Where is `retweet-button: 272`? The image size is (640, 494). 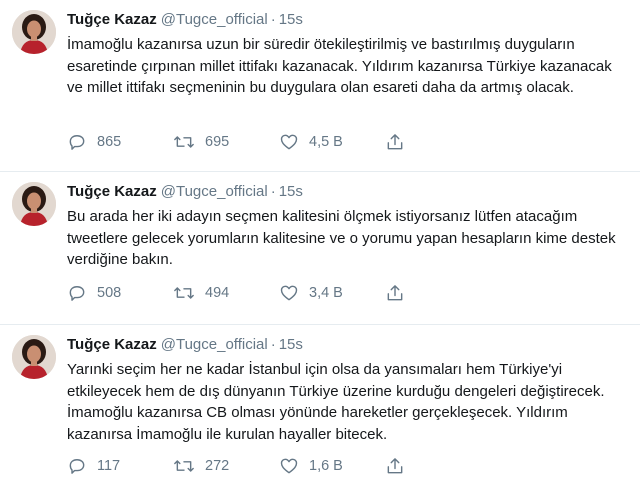
retweet-button: 272 is located at coordinates (226, 466).